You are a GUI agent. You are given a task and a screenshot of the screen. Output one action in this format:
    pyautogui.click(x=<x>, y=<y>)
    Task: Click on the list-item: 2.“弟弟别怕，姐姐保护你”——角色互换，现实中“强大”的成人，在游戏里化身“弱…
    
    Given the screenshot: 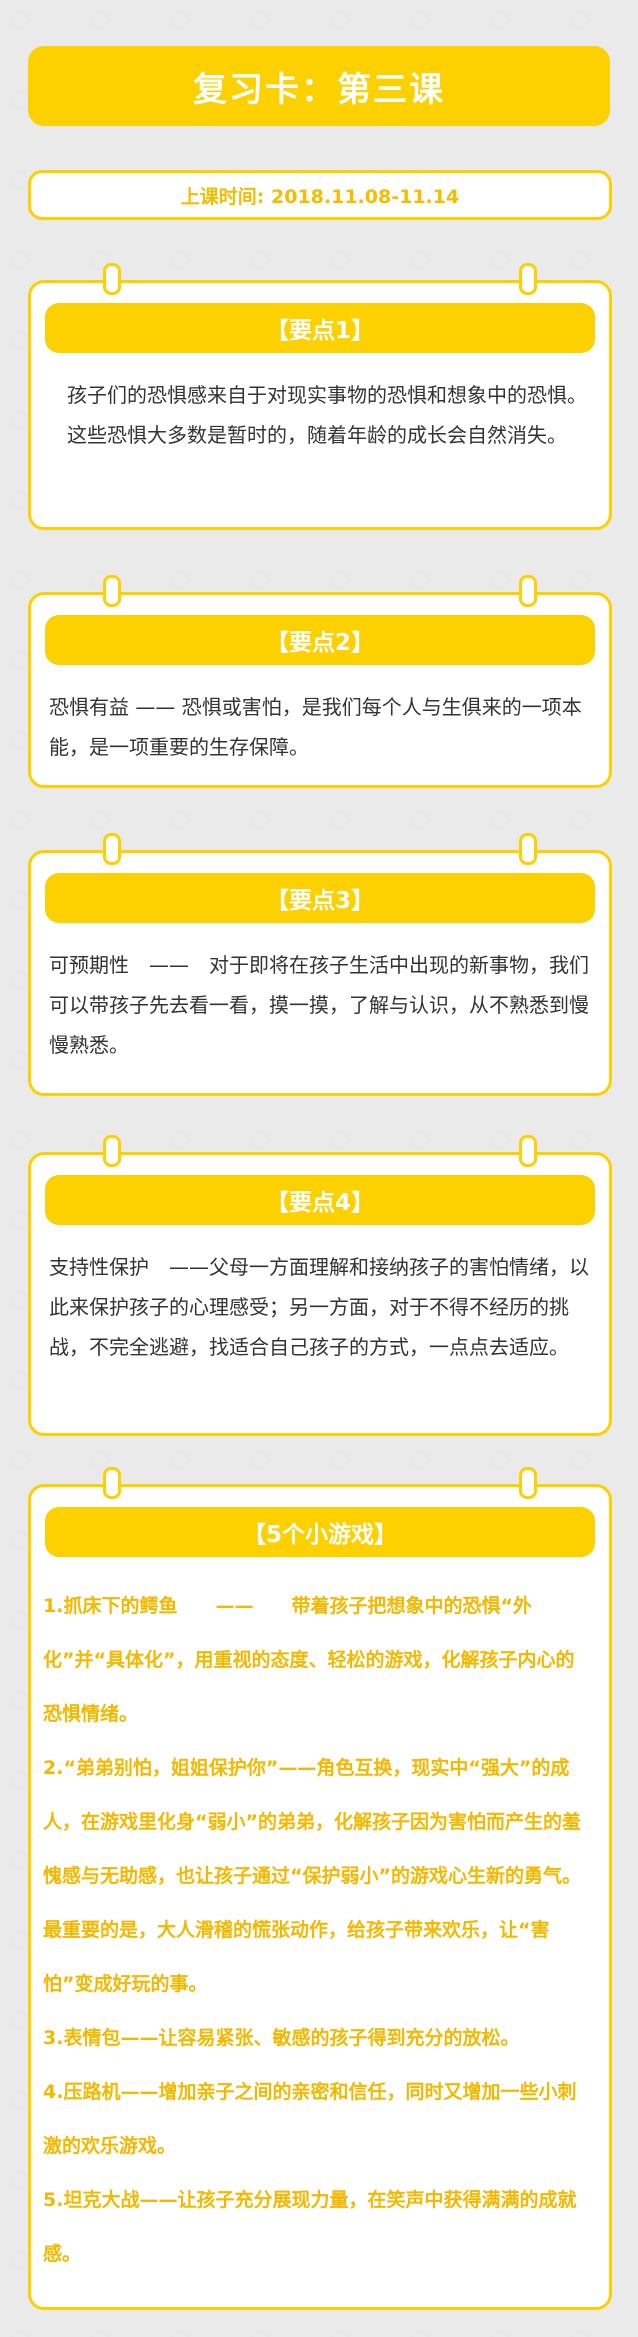 What is the action you would take?
    pyautogui.click(x=312, y=1876)
    